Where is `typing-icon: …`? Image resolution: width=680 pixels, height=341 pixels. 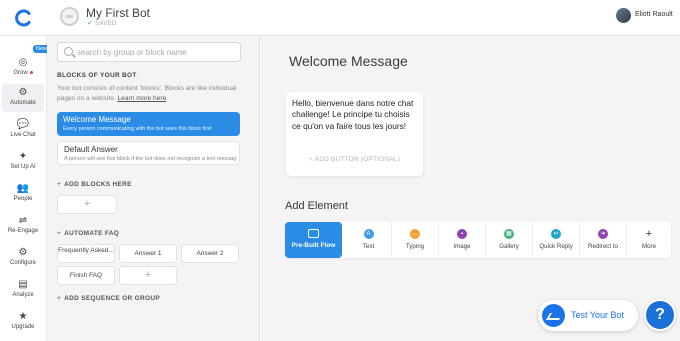 typing-icon: … is located at coordinates (415, 234).